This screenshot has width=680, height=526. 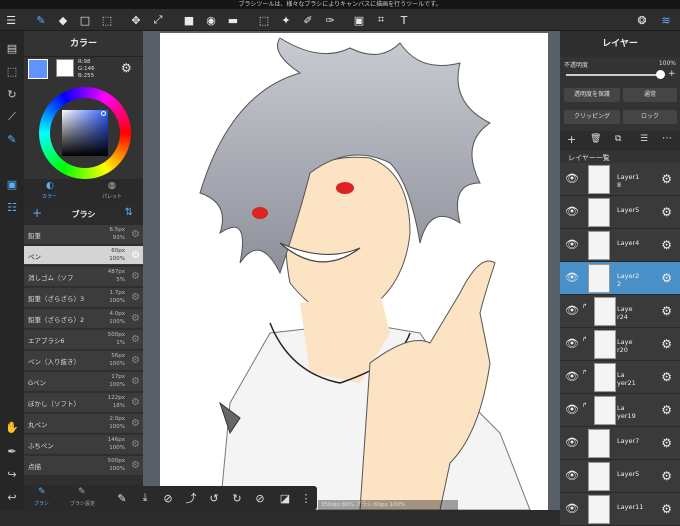 I want to click on export-icon: ⤴, so click(x=191, y=498).